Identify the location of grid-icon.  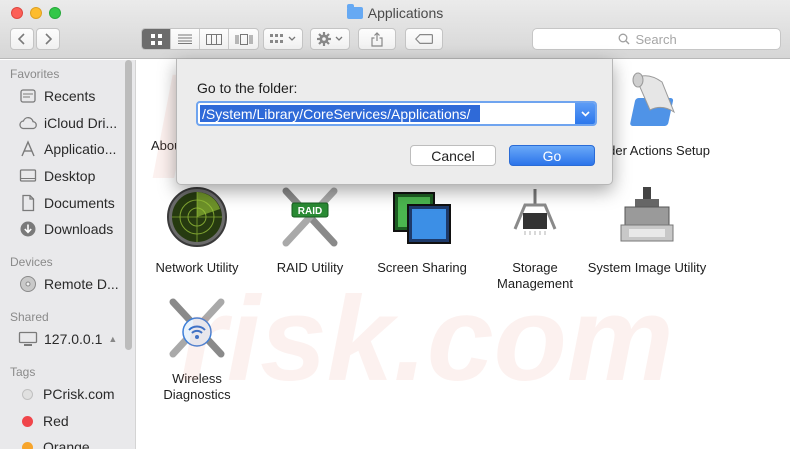
(156, 39).